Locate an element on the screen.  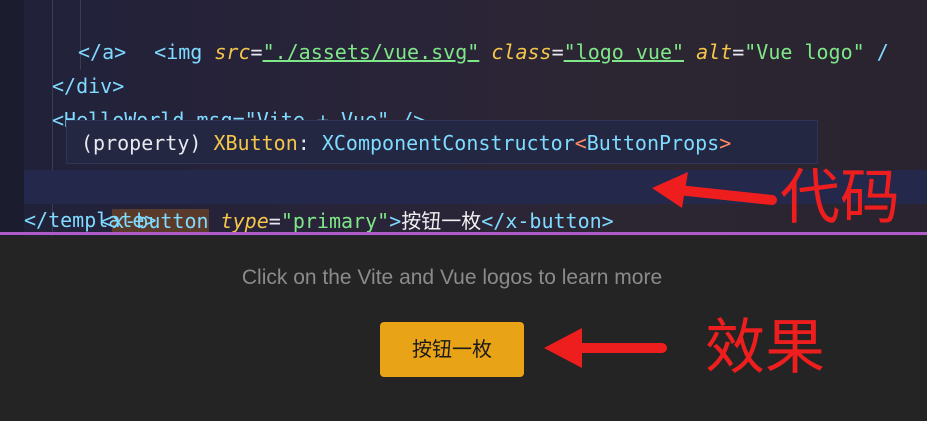
attr-class: class is located at coordinates (521, 52).